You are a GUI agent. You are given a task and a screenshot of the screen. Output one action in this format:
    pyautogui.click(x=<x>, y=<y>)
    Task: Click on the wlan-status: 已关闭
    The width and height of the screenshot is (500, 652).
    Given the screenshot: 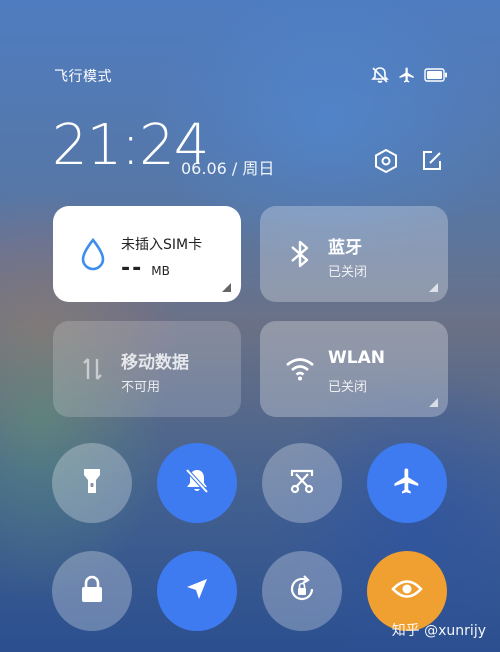 What is the action you would take?
    pyautogui.click(x=348, y=387)
    